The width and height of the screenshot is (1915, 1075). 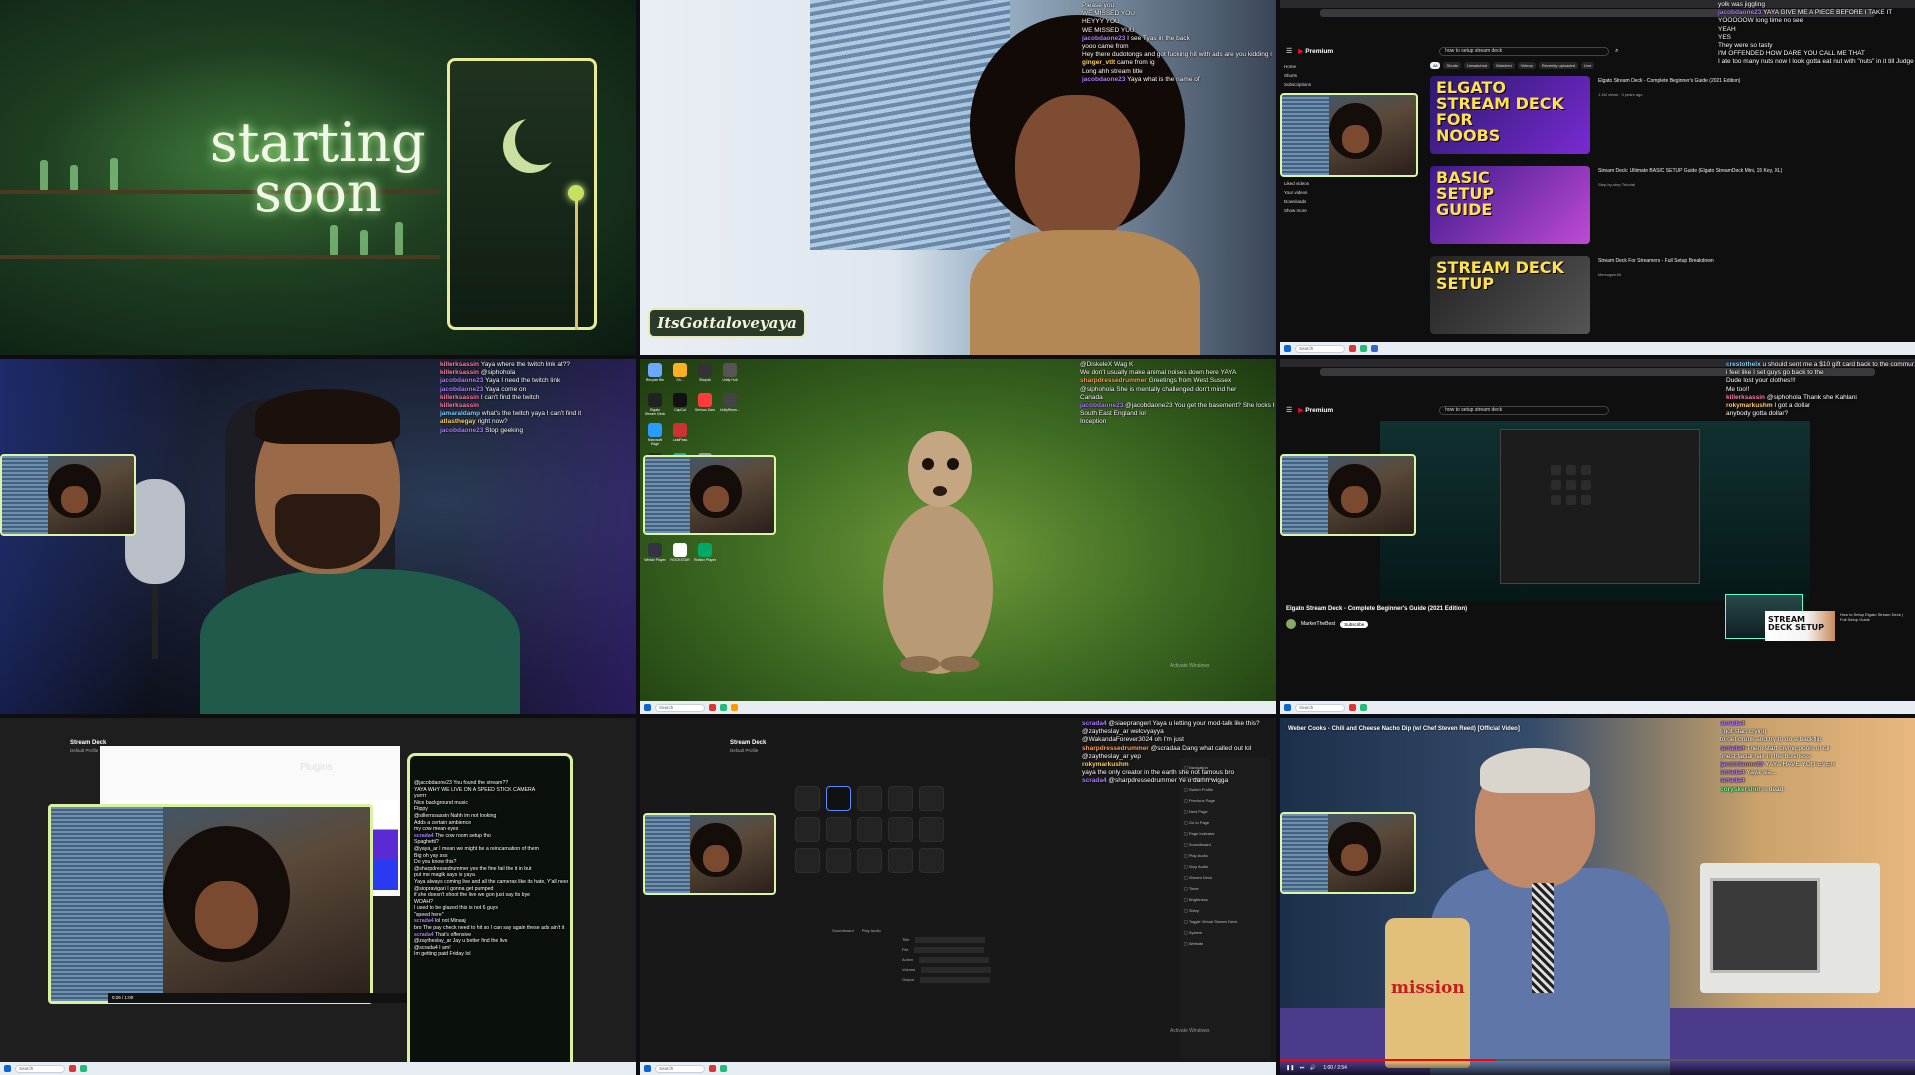 I want to click on action-item: ▢ Stop Audio, so click(x=1225, y=866).